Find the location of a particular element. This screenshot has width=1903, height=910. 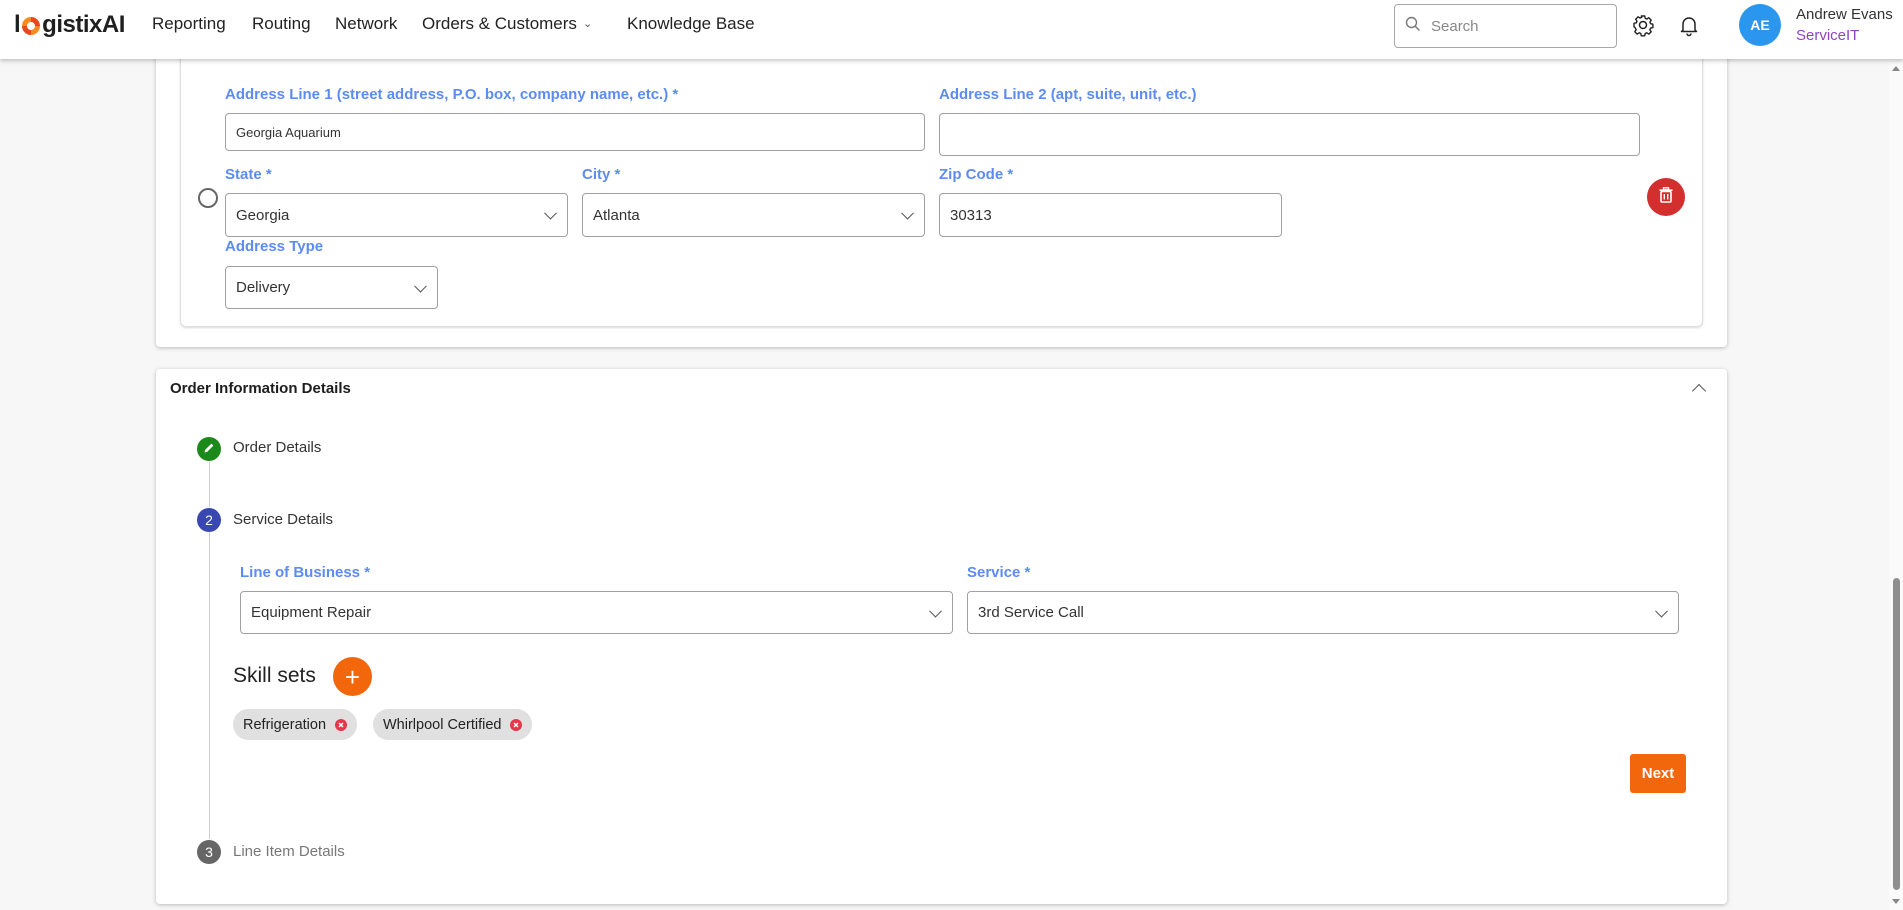

gear-icon is located at coordinates (1643, 25).